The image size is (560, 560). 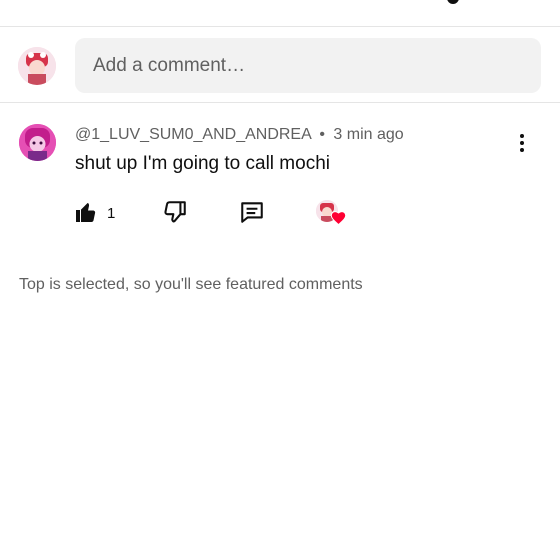 I want to click on partial-icon, so click(x=453, y=2).